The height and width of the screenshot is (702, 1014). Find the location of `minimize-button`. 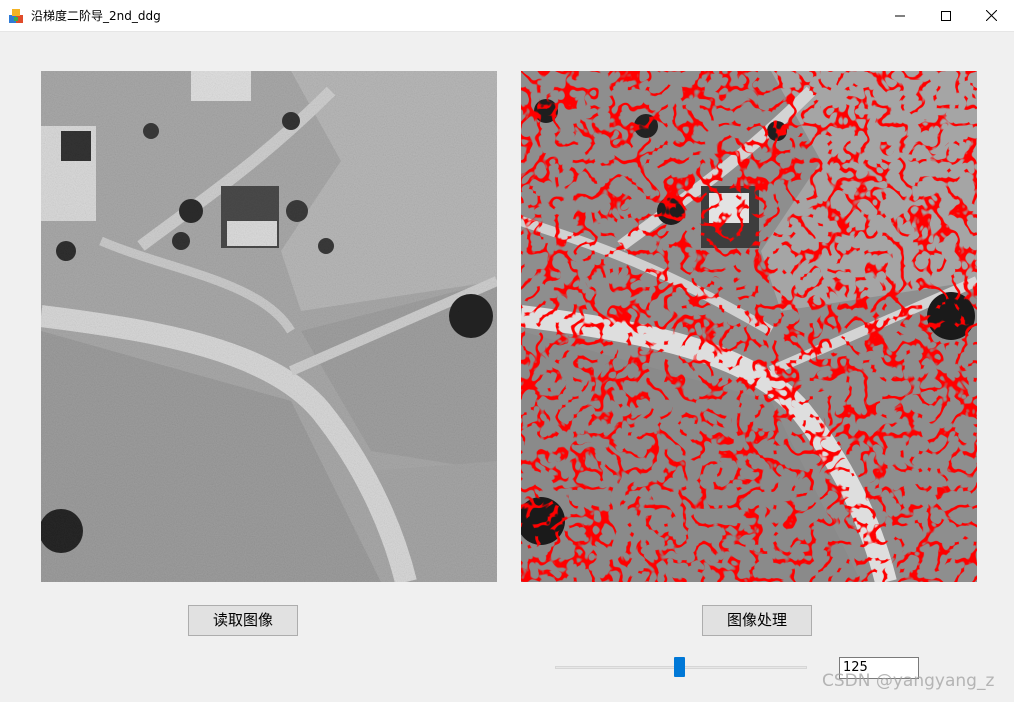

minimize-button is located at coordinates (900, 15).